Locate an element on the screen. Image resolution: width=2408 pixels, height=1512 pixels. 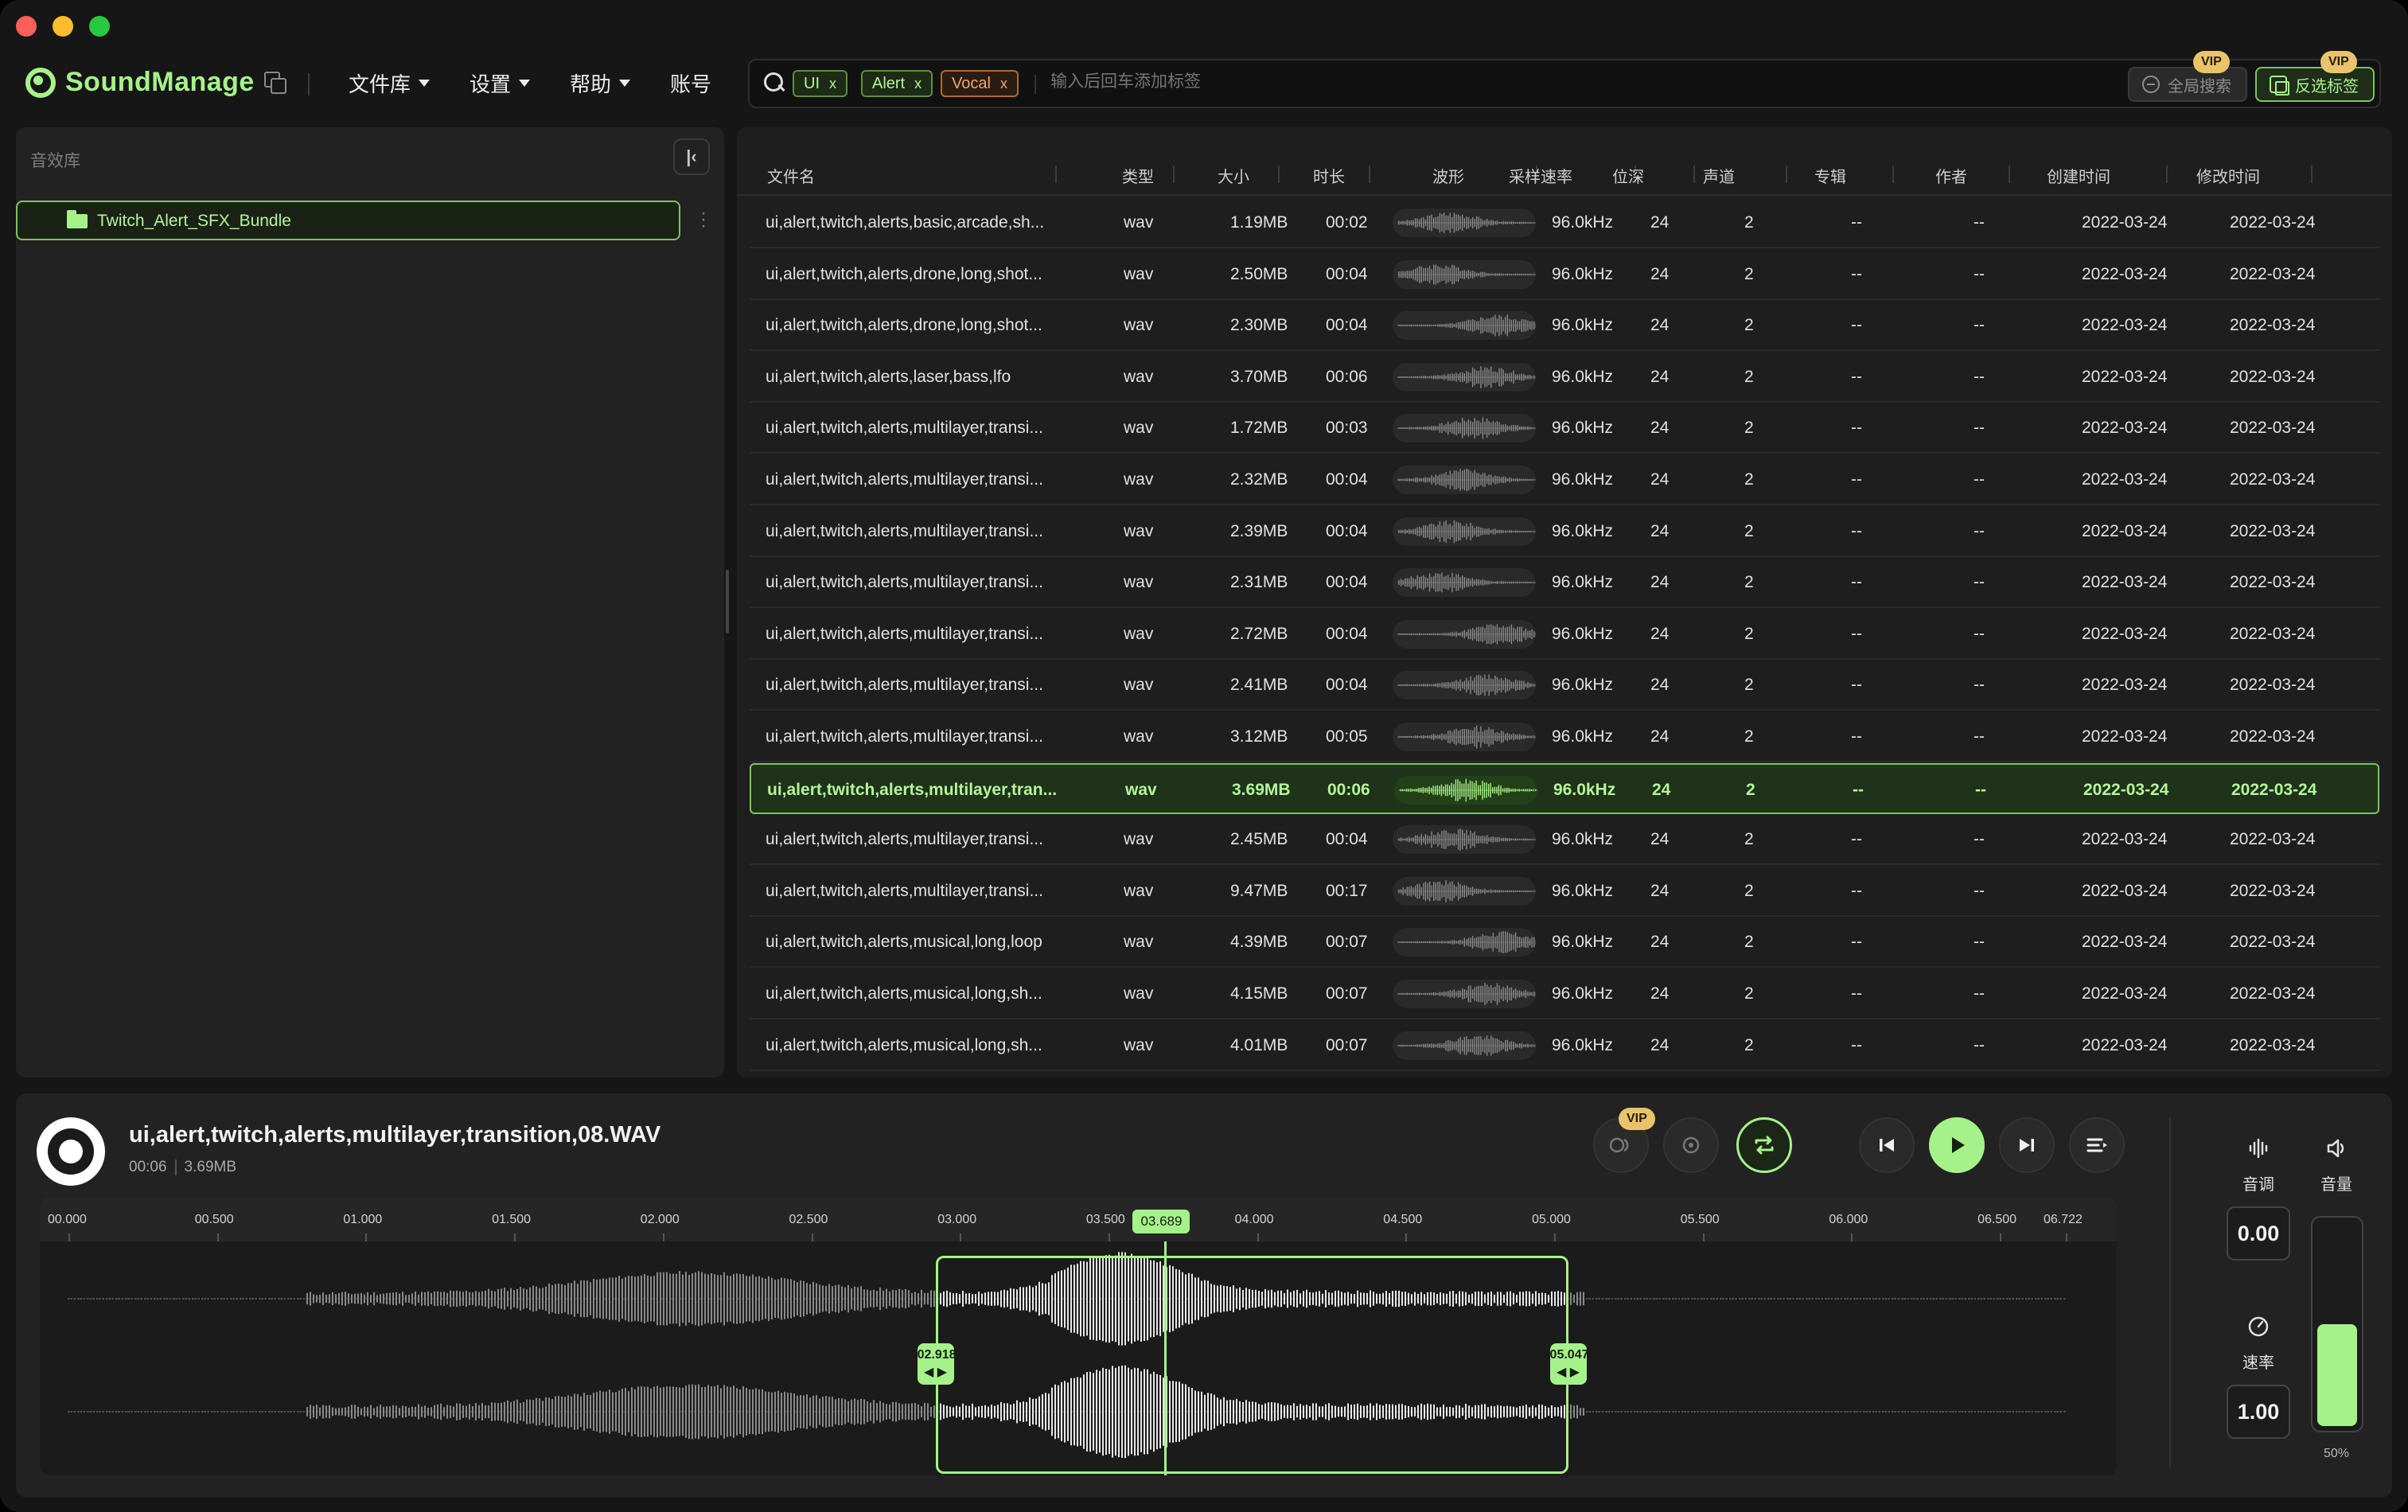
panel-resize-handle is located at coordinates (728, 601).